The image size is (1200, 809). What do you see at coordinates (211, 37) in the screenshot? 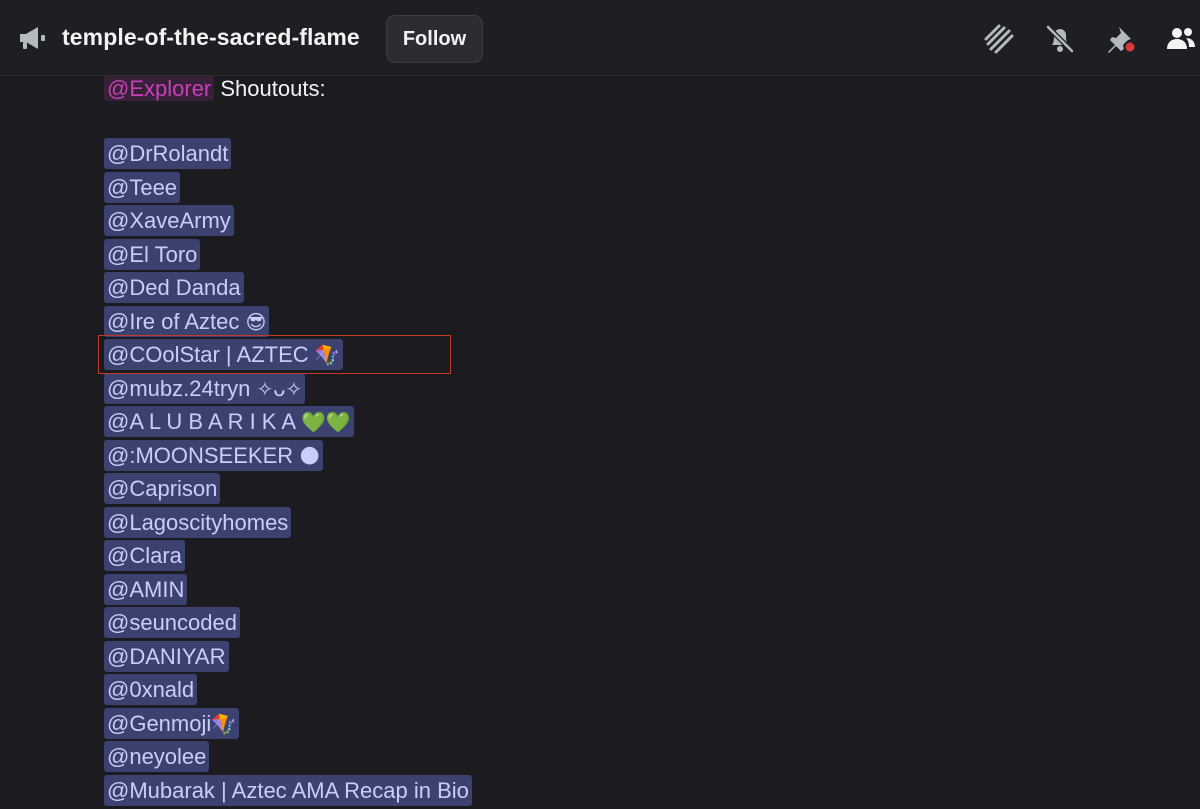
I see `channel-name: temple-of-the-sacred-flame` at bounding box center [211, 37].